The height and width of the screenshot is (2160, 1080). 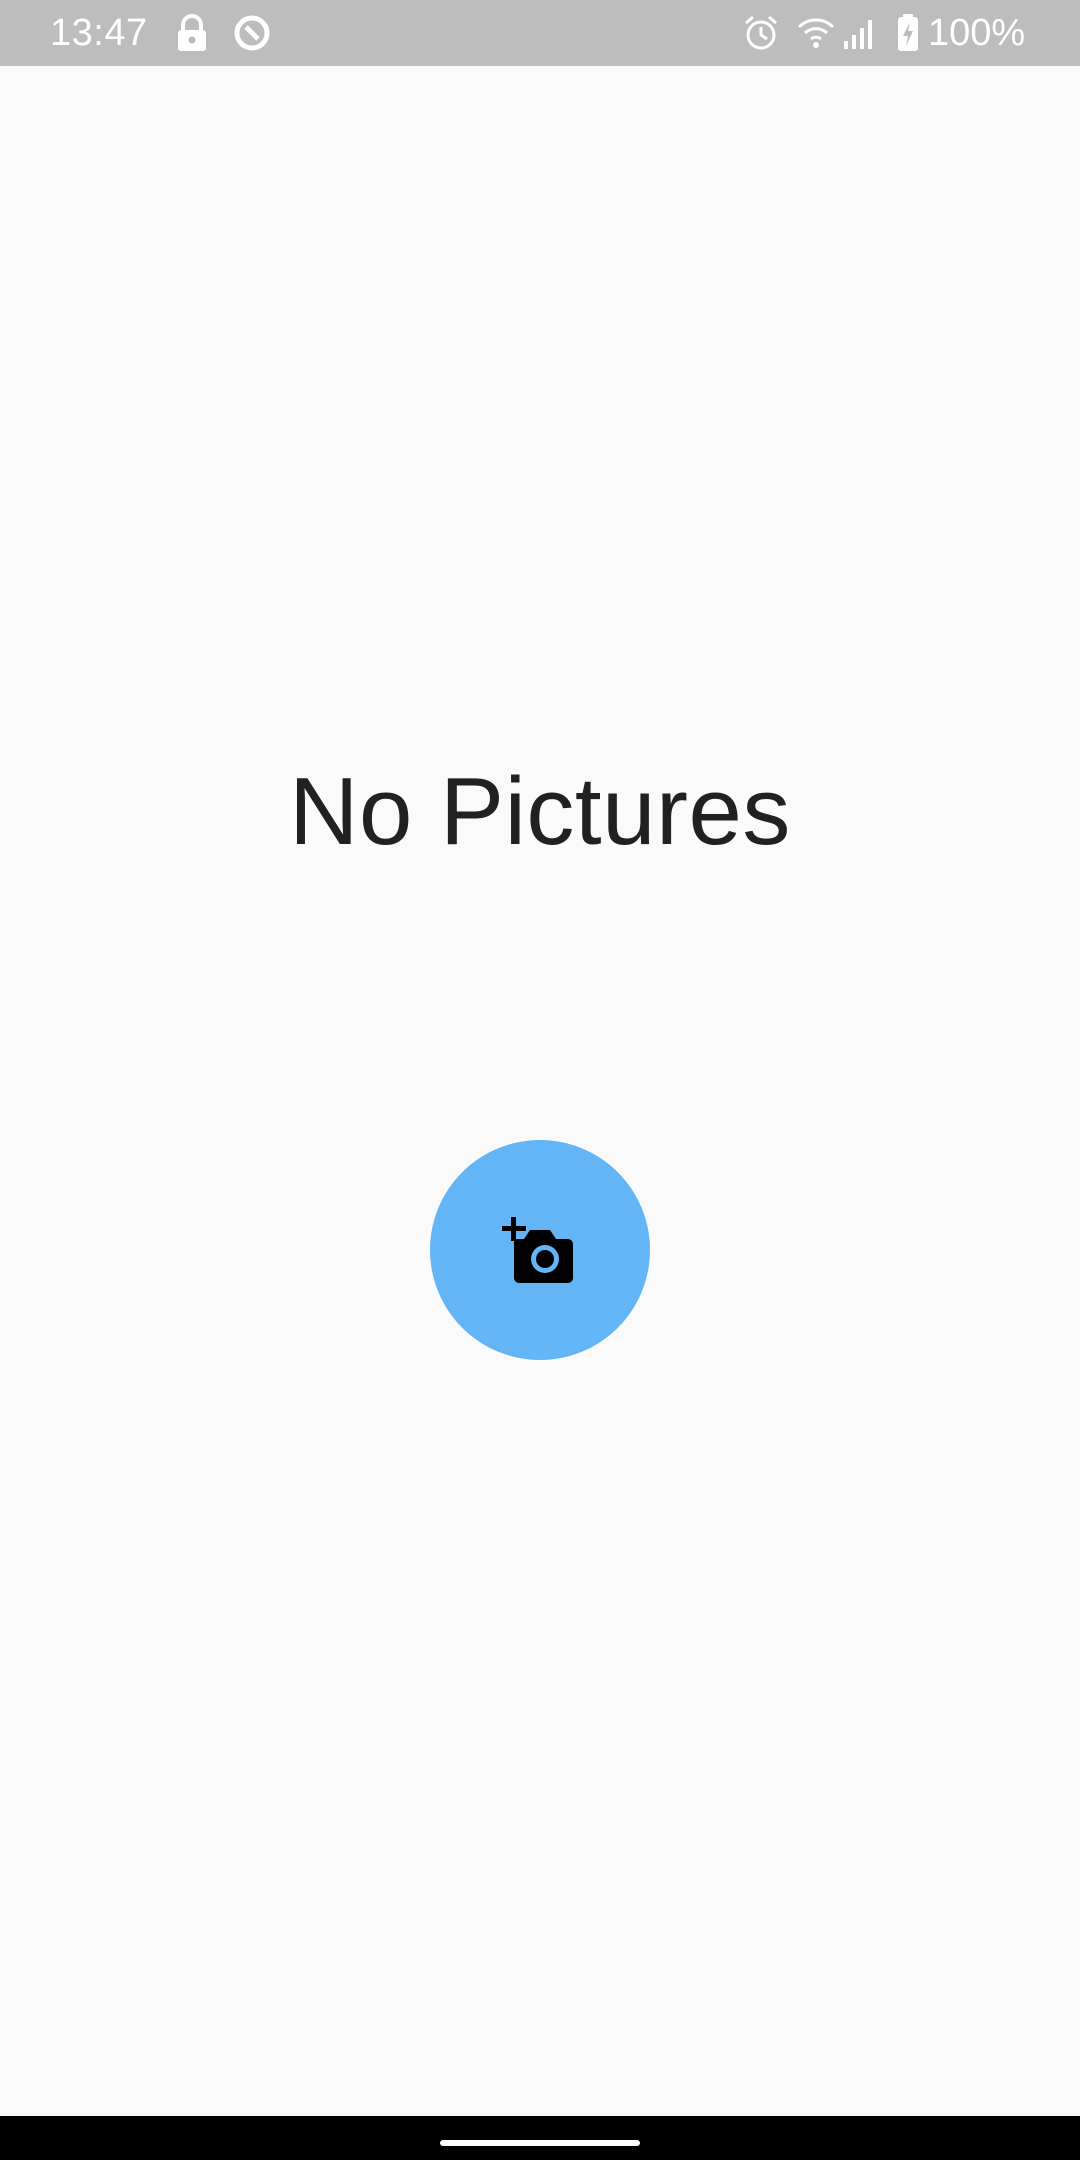 What do you see at coordinates (908, 32) in the screenshot?
I see `battery-charging-icon` at bounding box center [908, 32].